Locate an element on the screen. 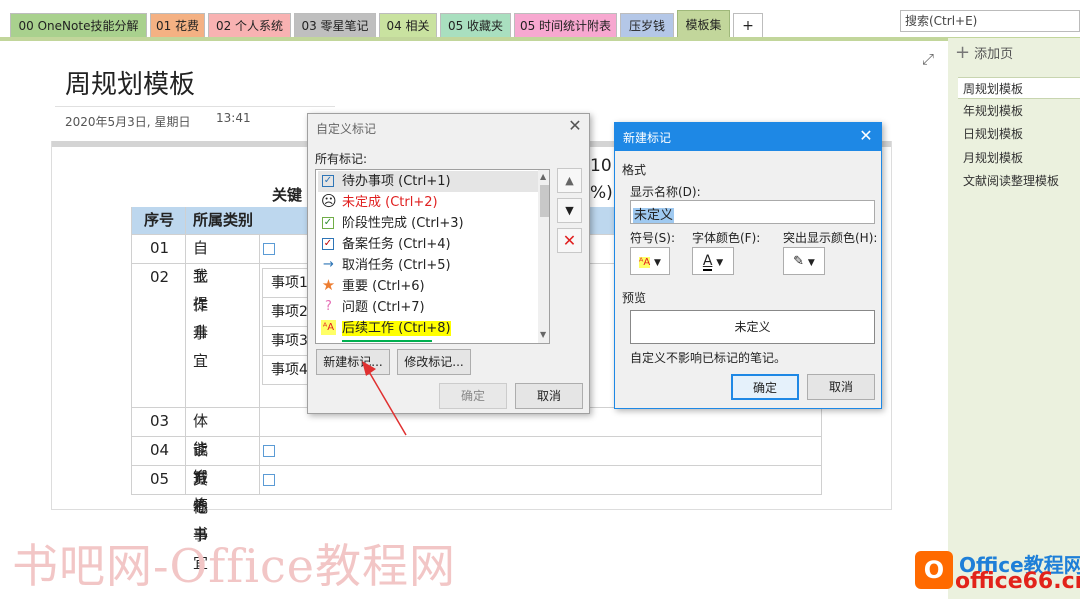  tag-item-stage-done: ✓ 阶段性完成 (Ctrl+3) is located at coordinates (428, 223).